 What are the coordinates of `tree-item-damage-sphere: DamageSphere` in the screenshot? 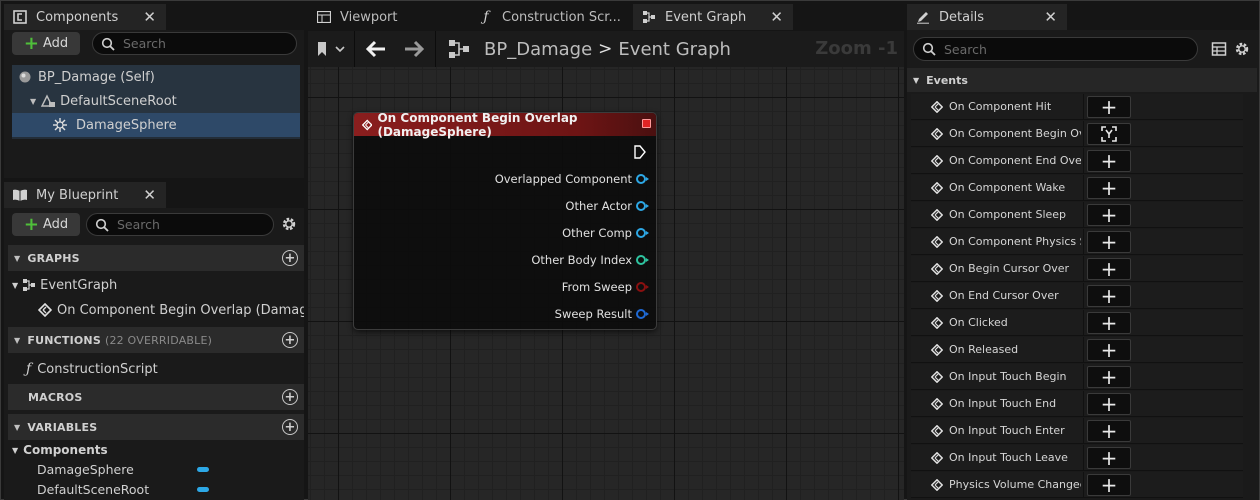 It's located at (156, 125).